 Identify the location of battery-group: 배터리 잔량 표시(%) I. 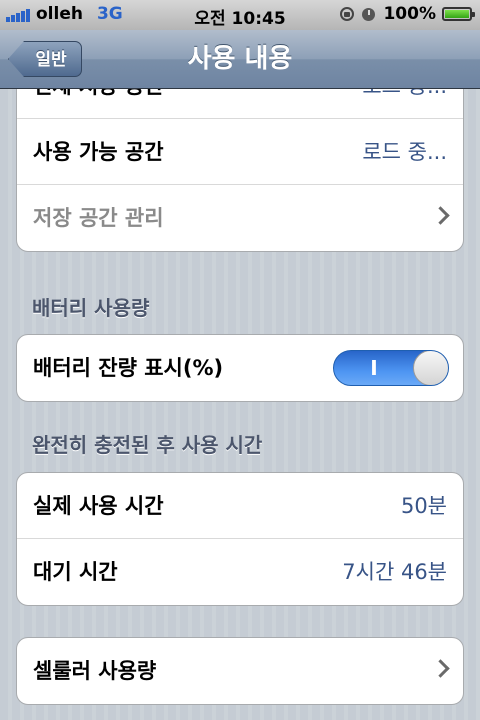
(240, 368).